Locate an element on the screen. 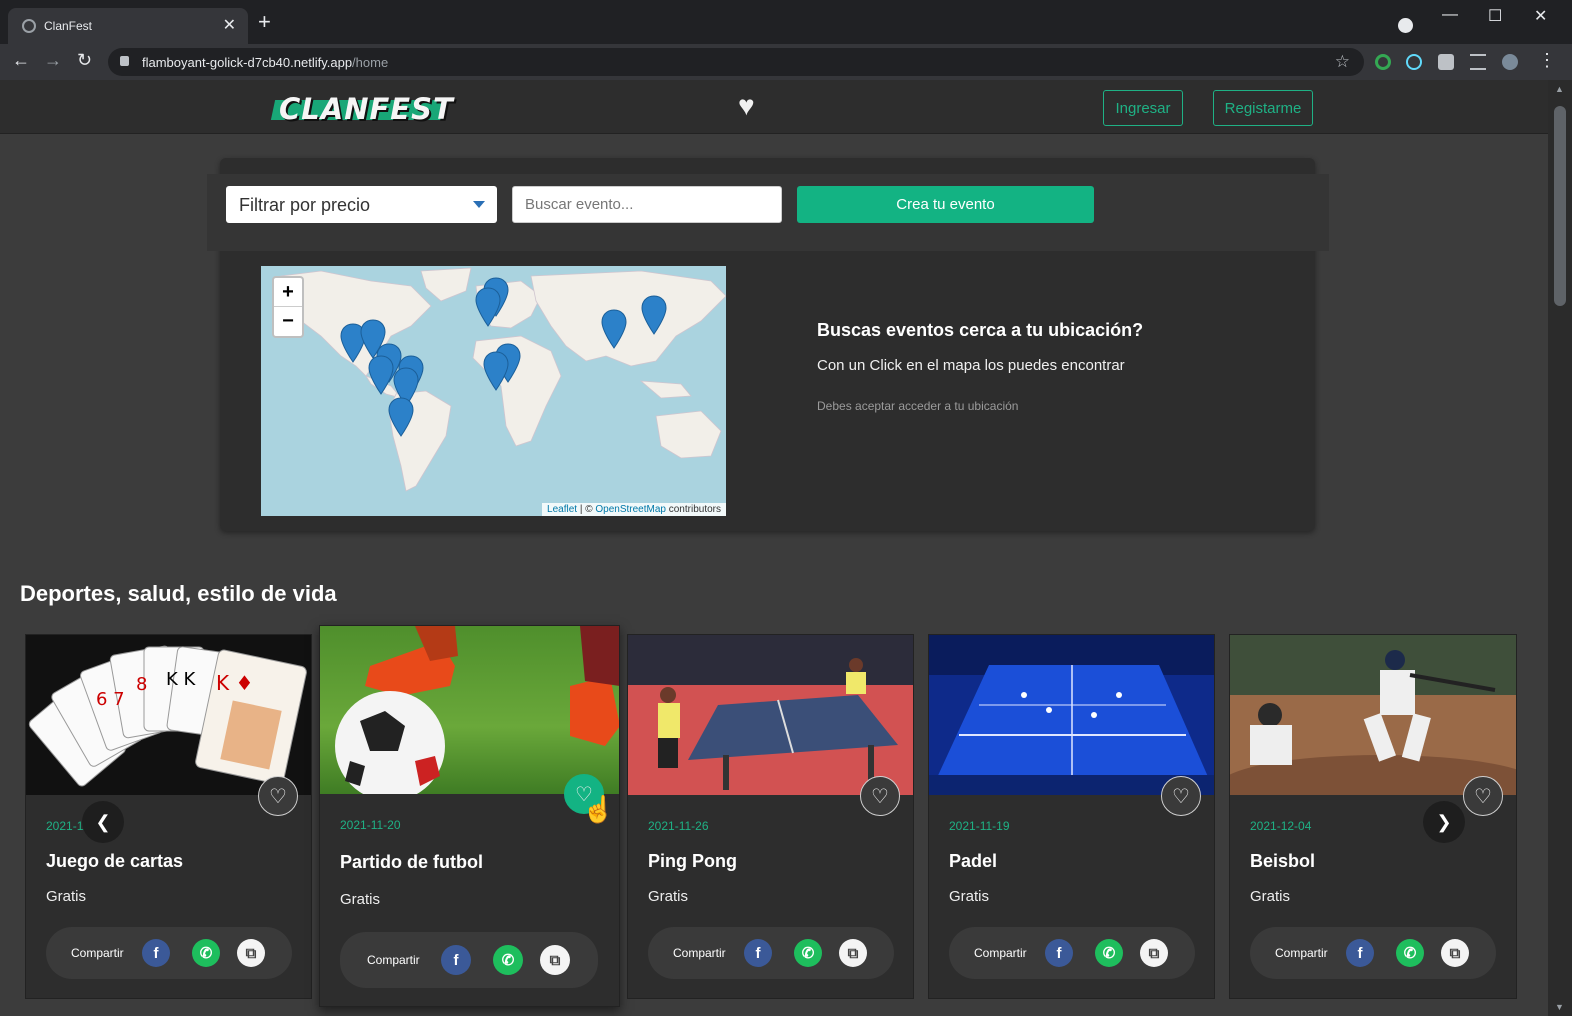 Image resolution: width=1572 pixels, height=1016 pixels. carousel-next-button: ❯ is located at coordinates (1444, 822).